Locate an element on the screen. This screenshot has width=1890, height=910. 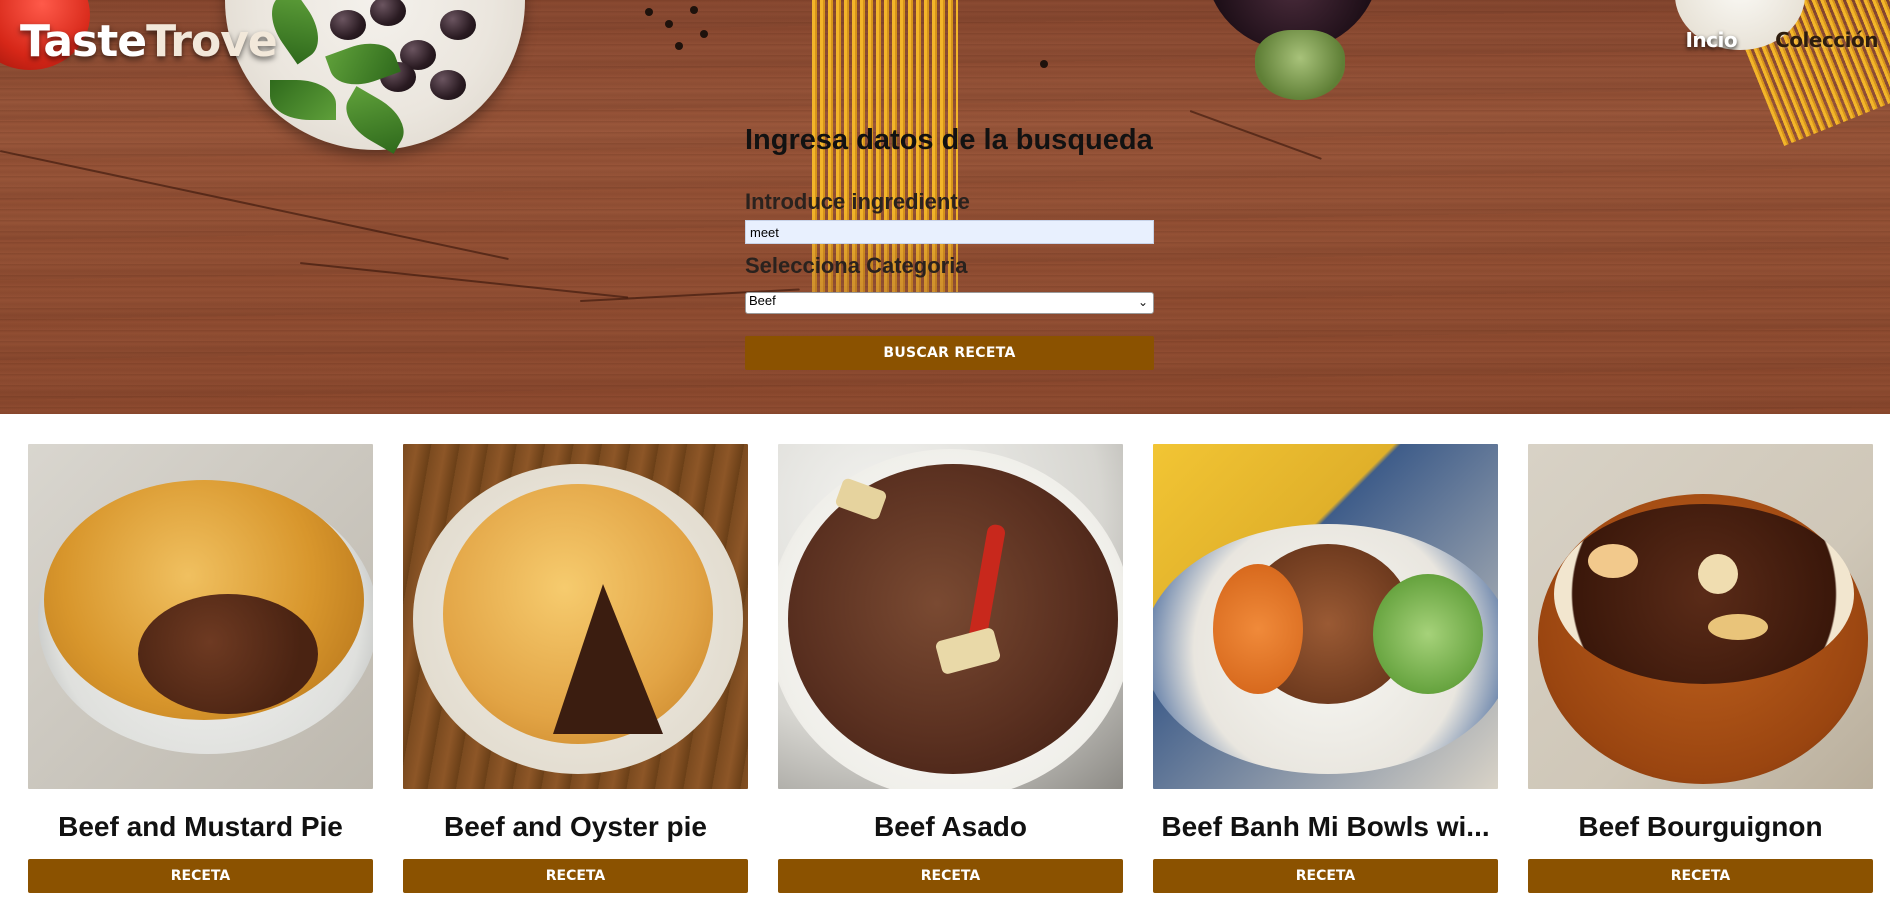
cucumber-shape is located at coordinates (1428, 634).